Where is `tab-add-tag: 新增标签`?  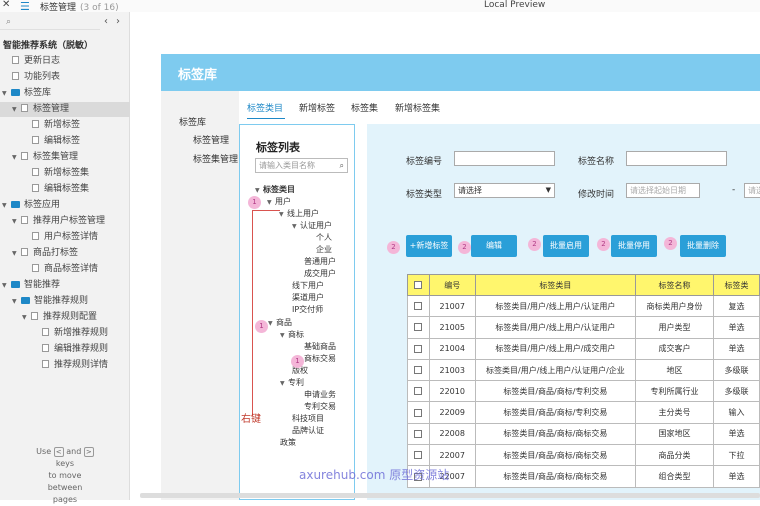
tab-add-tag: 新增标签 is located at coordinates (317, 107).